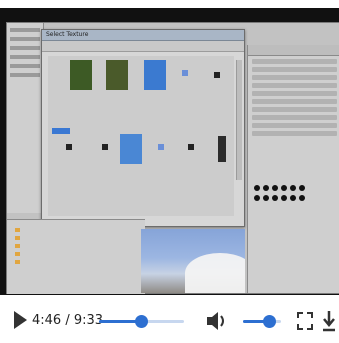 Image resolution: width=339 pixels, height=343 pixels. Describe the element at coordinates (262, 321) in the screenshot. I see `volume-slider` at that location.